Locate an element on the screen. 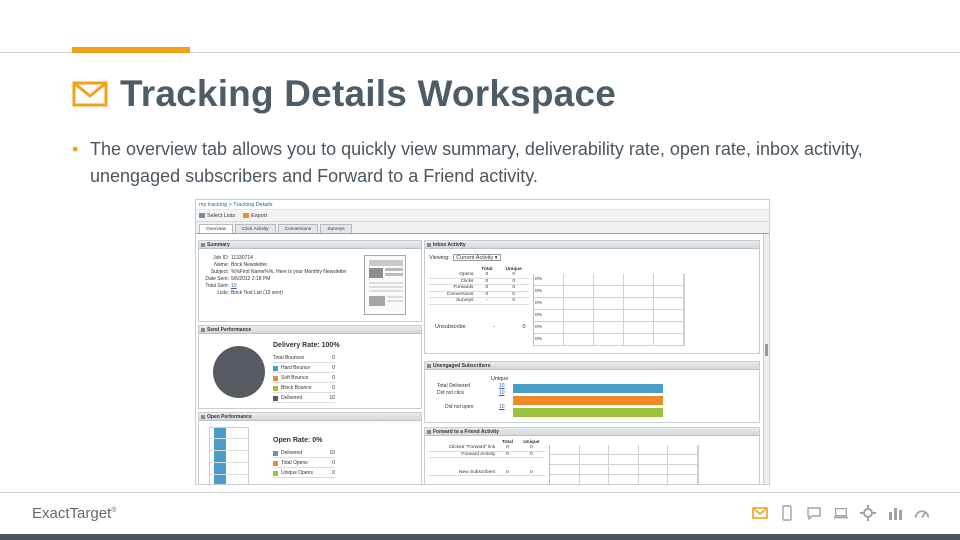  send-performance-header: Send Performance is located at coordinates (310, 330).